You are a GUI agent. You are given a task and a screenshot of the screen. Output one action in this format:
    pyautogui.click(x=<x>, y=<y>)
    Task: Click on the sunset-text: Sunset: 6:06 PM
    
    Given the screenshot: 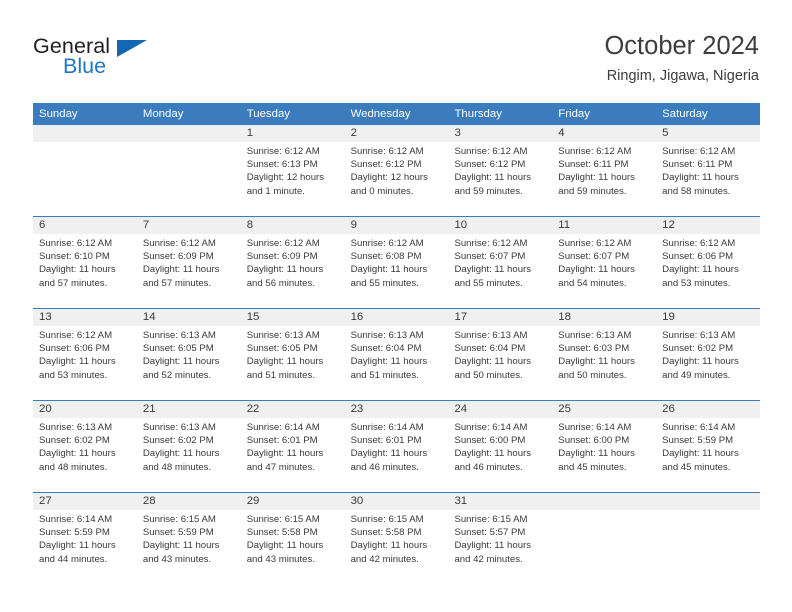 What is the action you would take?
    pyautogui.click(x=74, y=349)
    